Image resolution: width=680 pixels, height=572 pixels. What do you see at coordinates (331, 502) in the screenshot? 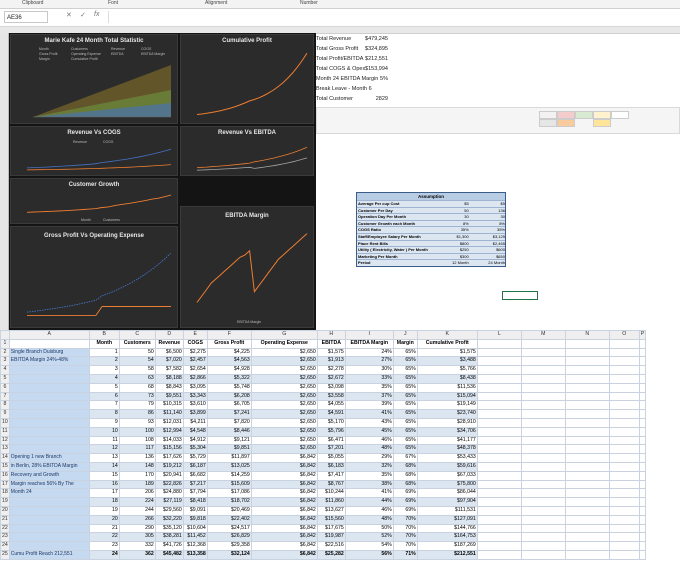
I see `data-cell: $11,860` at bounding box center [331, 502].